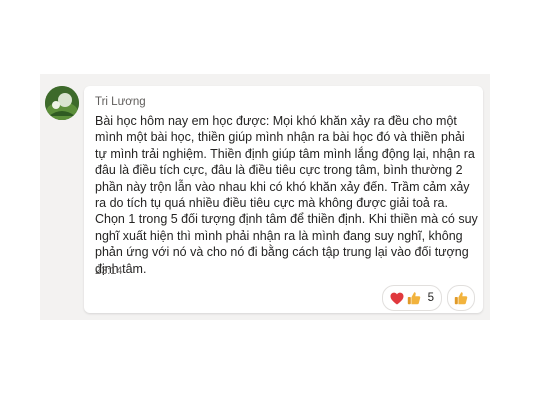  I want to click on avatar-photo, so click(62, 103).